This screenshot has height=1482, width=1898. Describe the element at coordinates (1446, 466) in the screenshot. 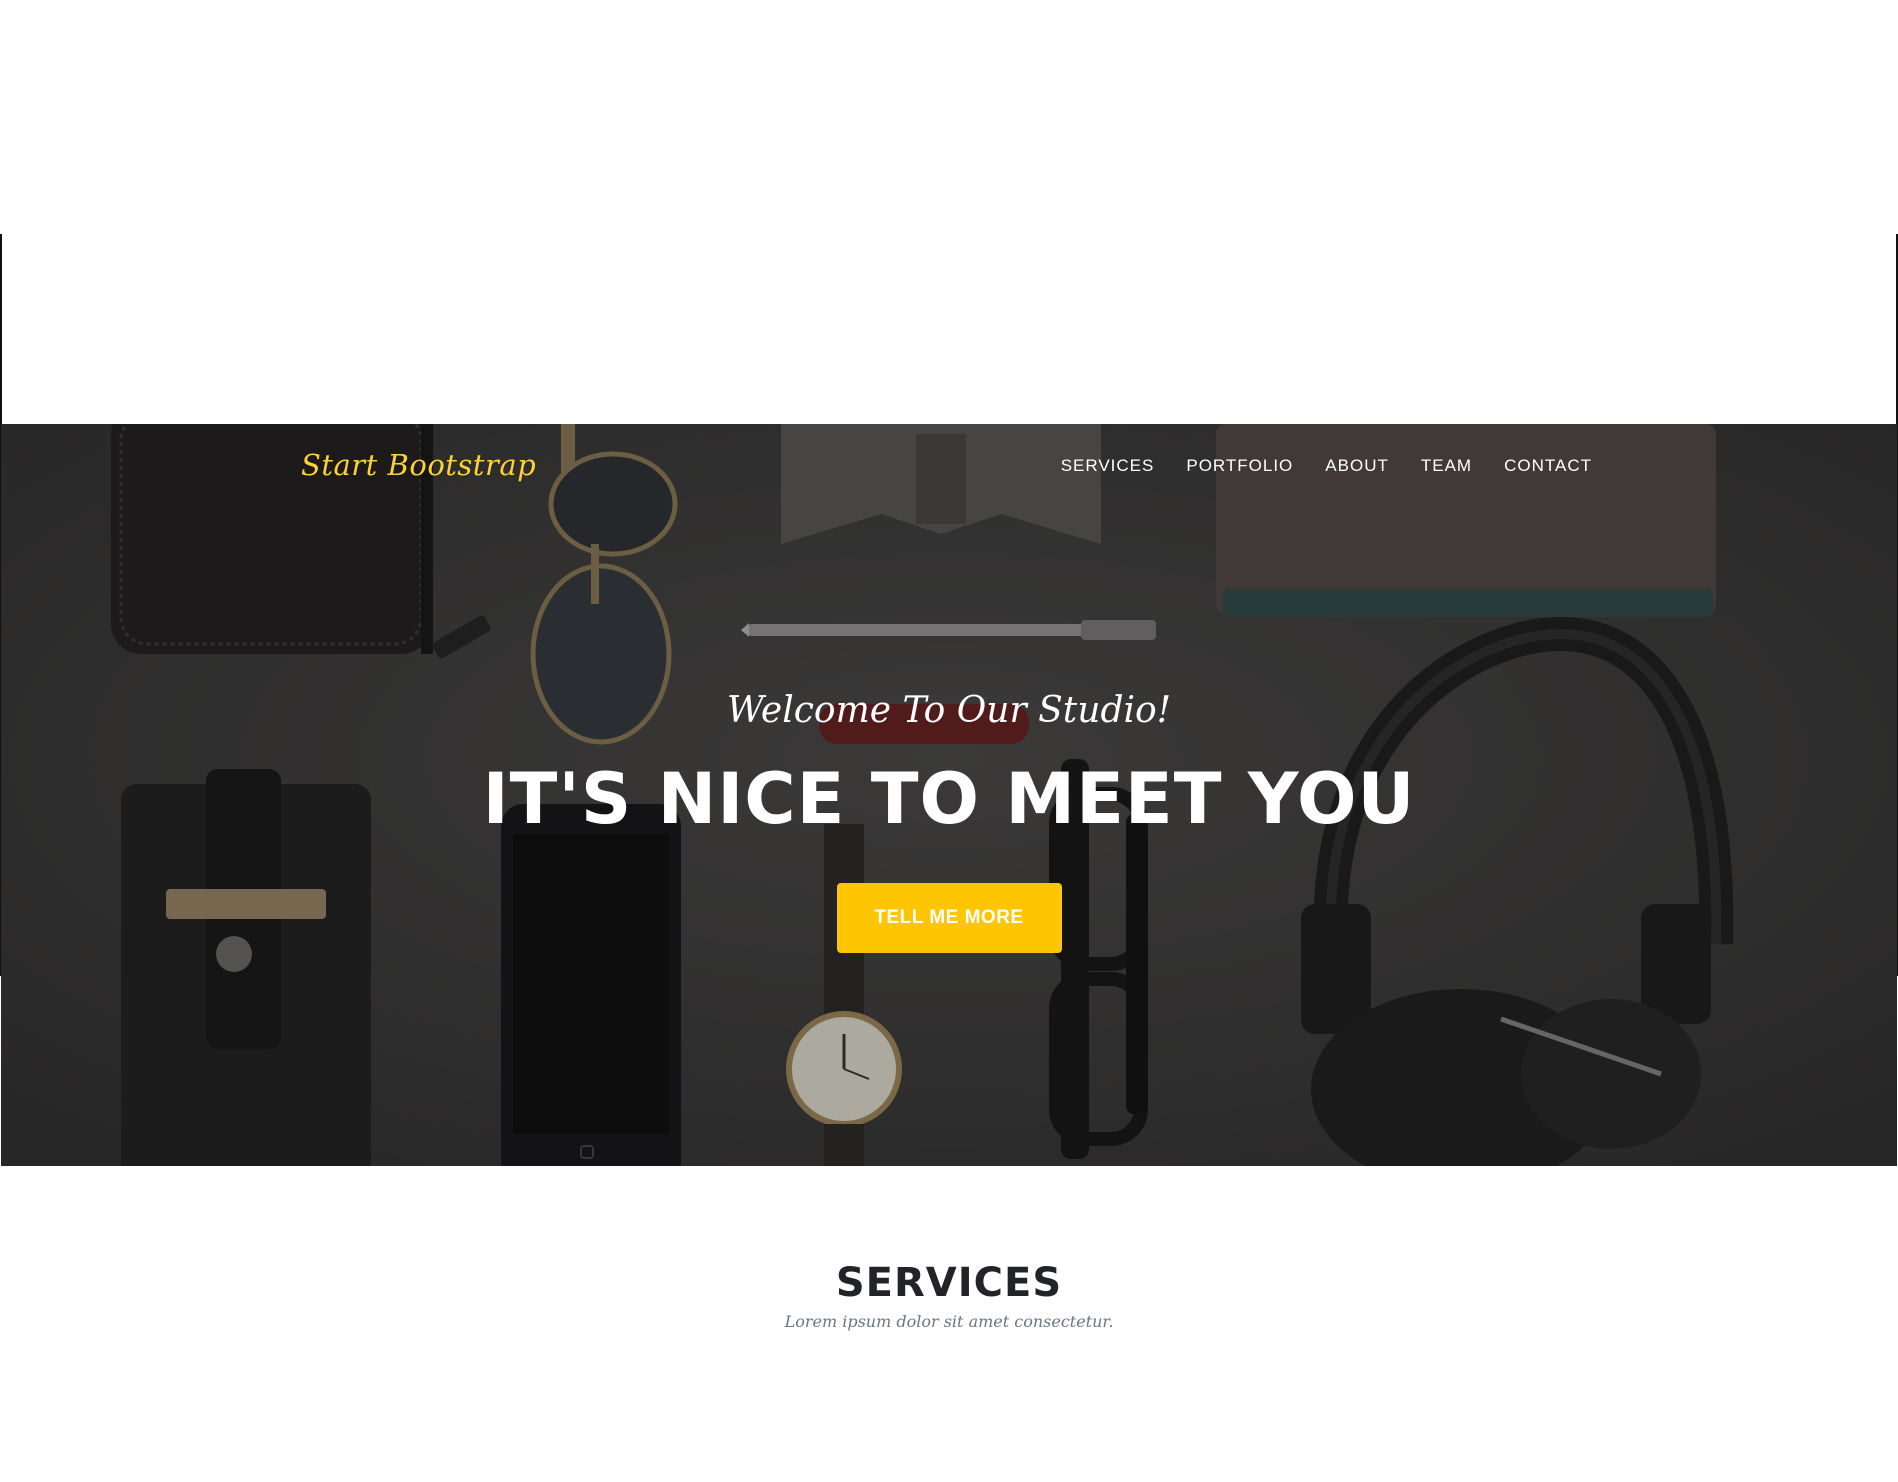

I see `nav-link-team: TEAM` at that location.